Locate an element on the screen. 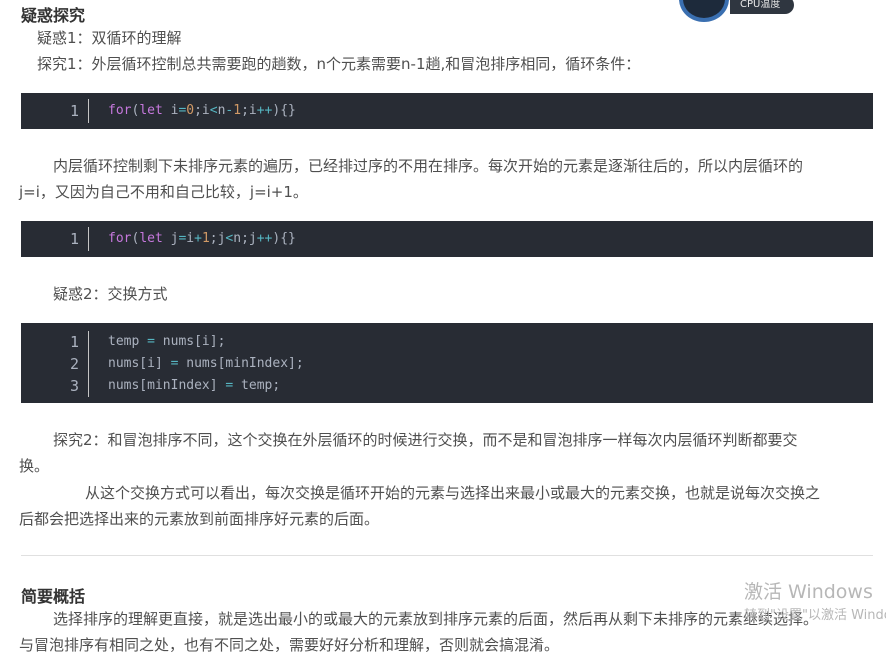 The height and width of the screenshot is (659, 886). code-line: temp = nums[i]; is located at coordinates (167, 341).